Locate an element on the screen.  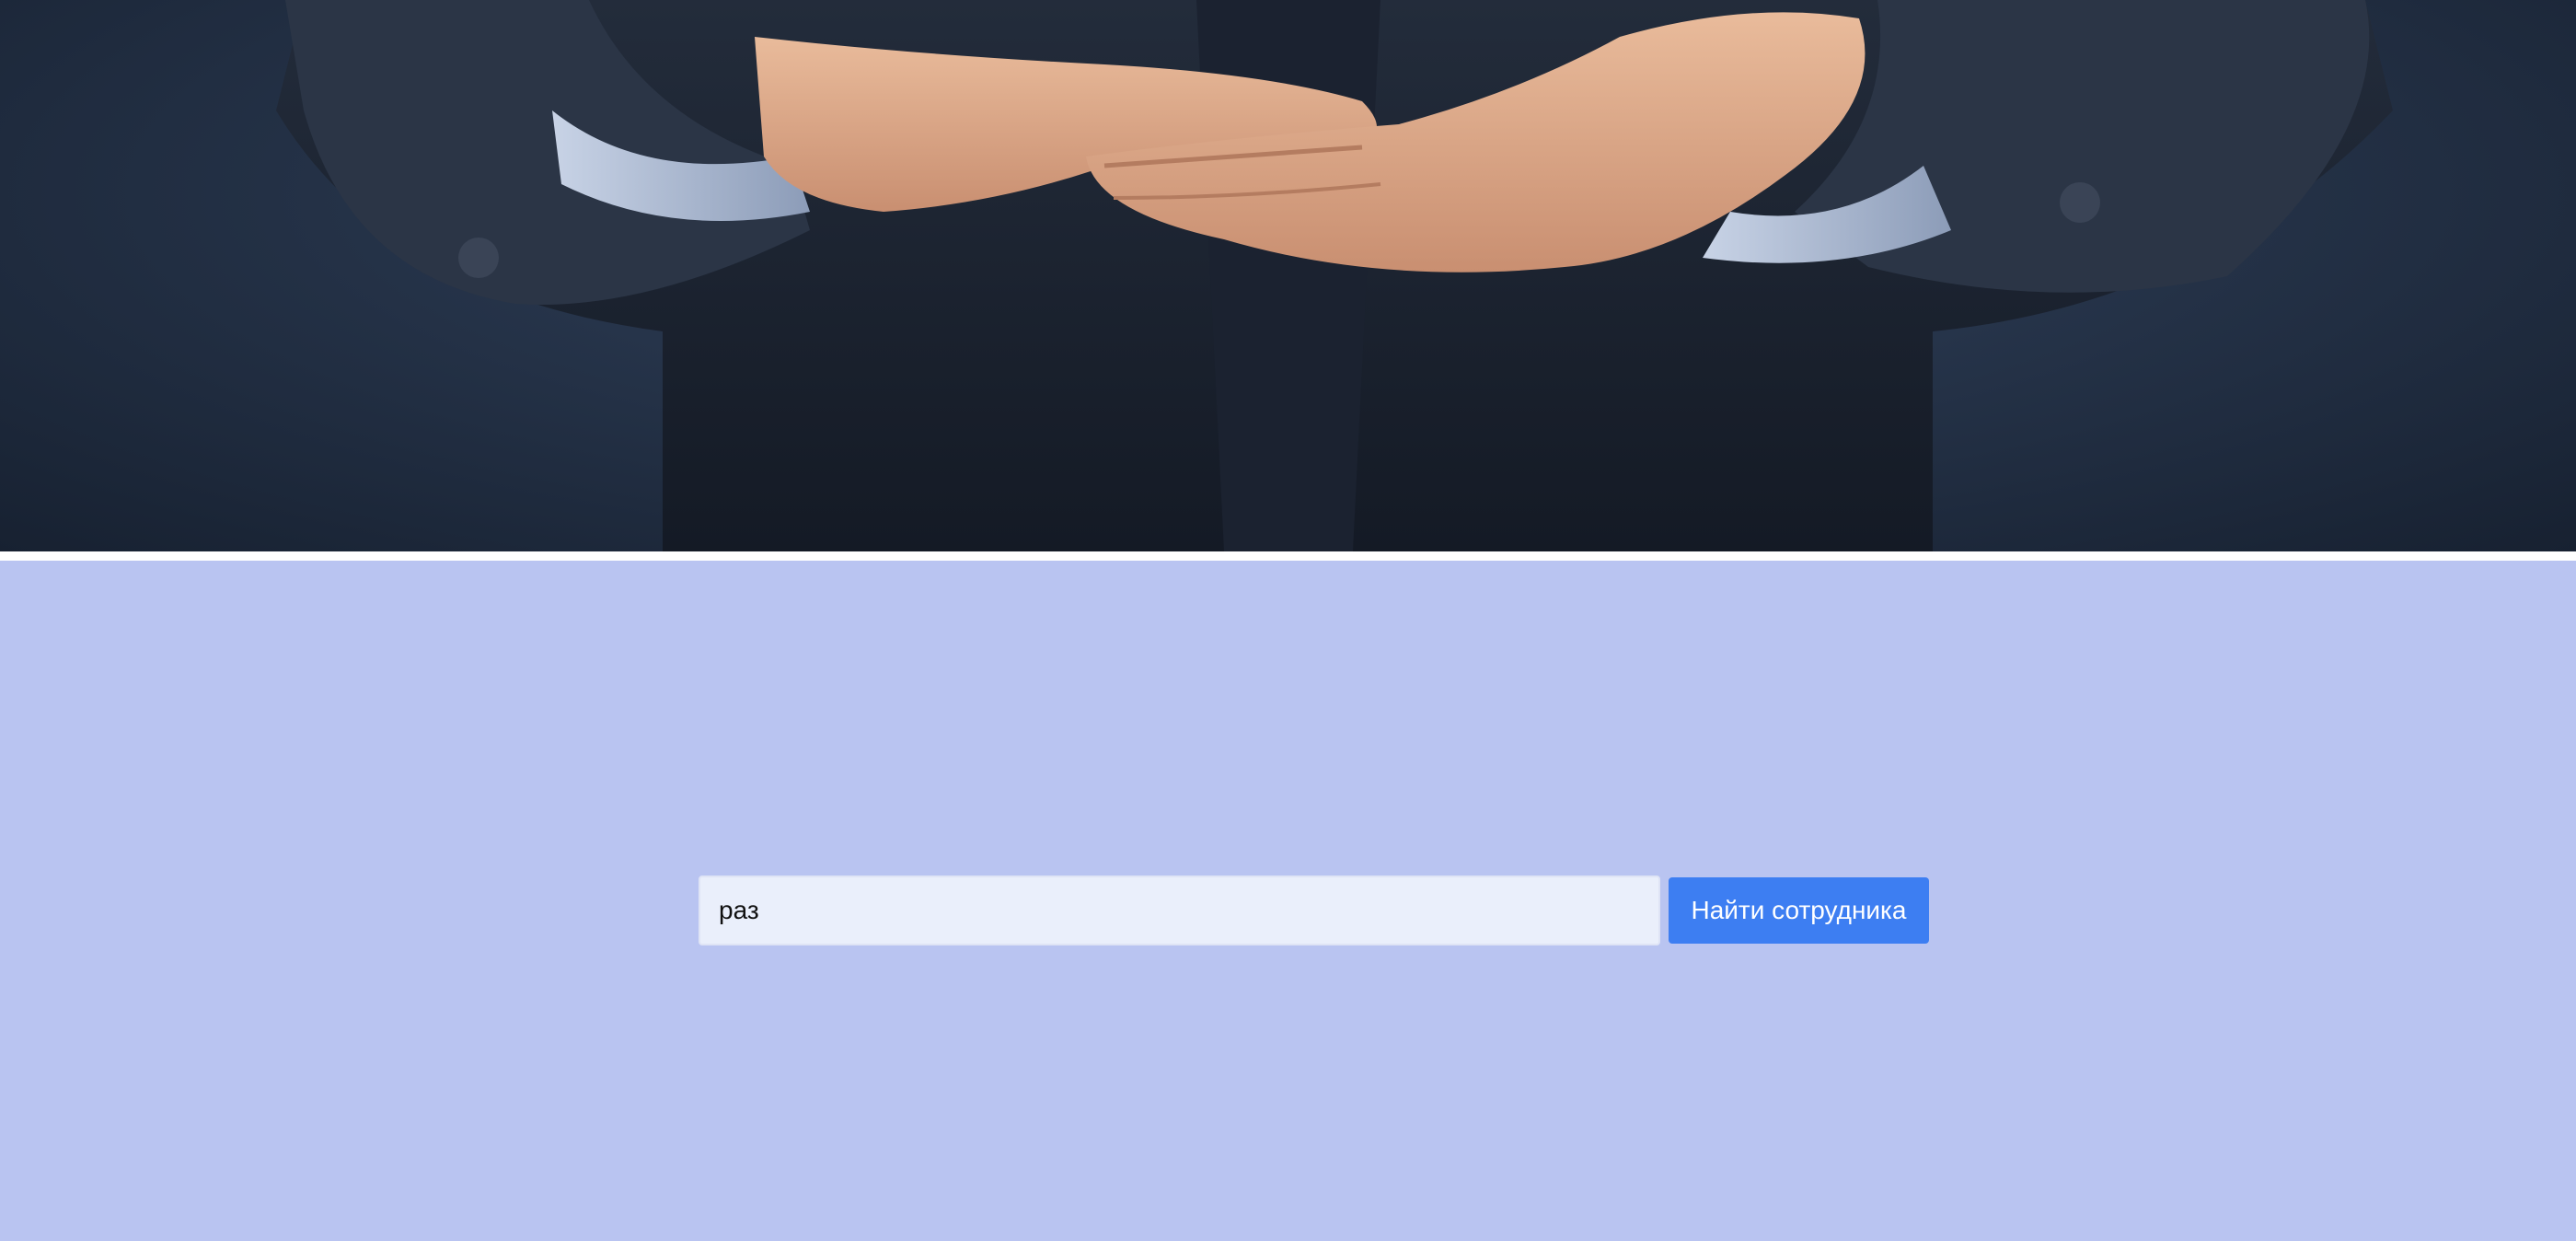
employee-search-form: Найти сотрудника is located at coordinates (1314, 910).